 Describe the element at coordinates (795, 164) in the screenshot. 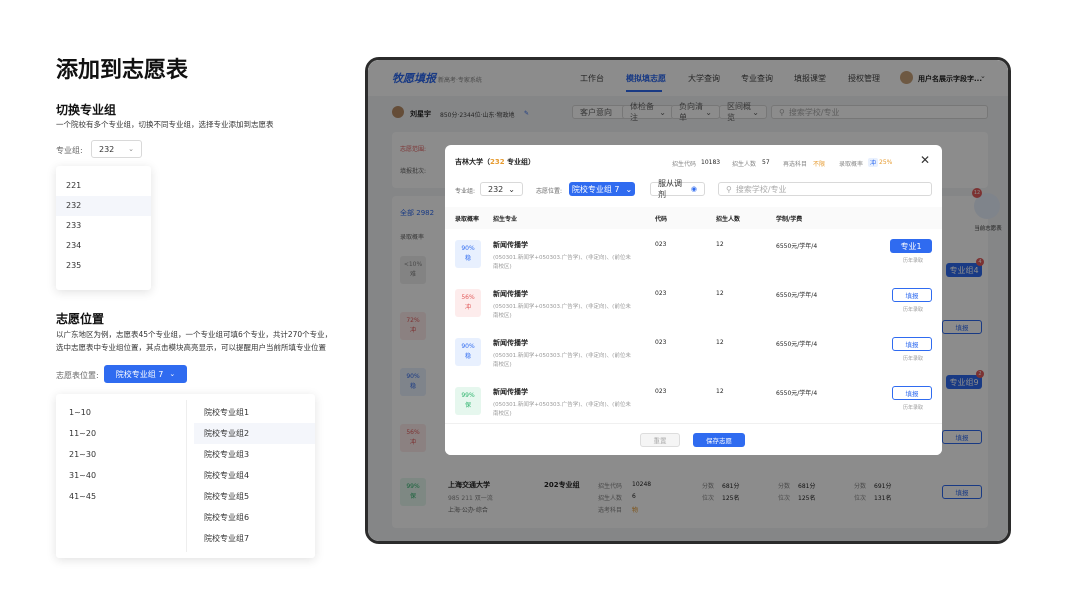

I see `modal-subject-label: 再选科目` at that location.